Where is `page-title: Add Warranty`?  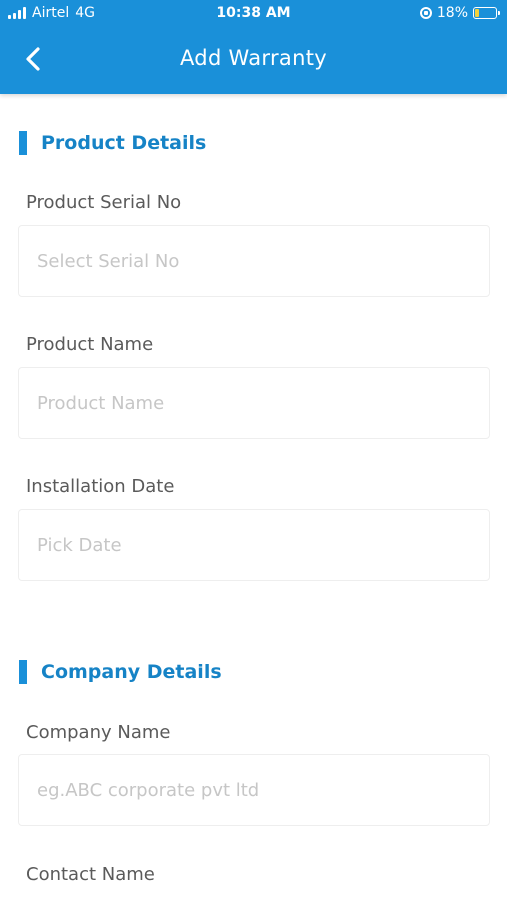 page-title: Add Warranty is located at coordinates (253, 58).